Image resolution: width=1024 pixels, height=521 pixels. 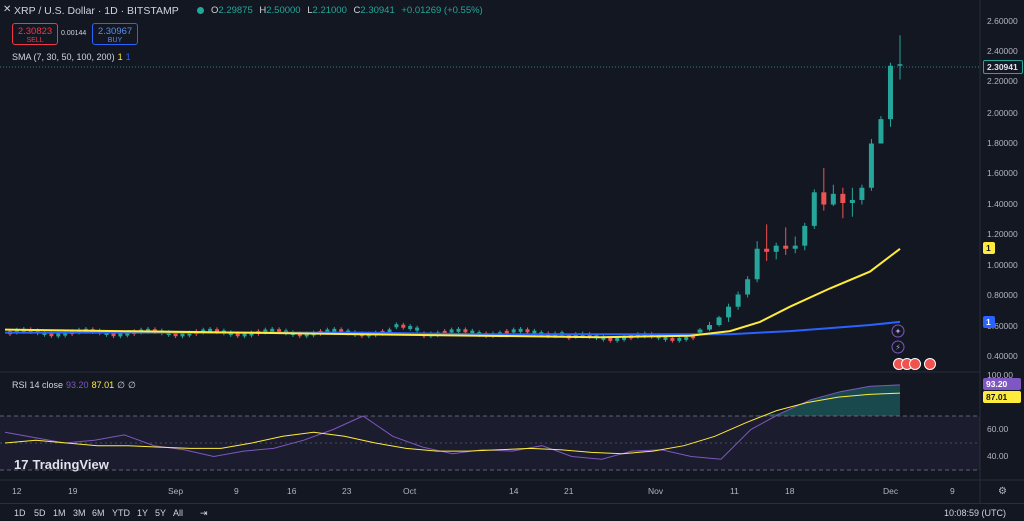 What do you see at coordinates (975, 513) in the screenshot?
I see `utc-clock: 10:08:59 (UTC)` at bounding box center [975, 513].